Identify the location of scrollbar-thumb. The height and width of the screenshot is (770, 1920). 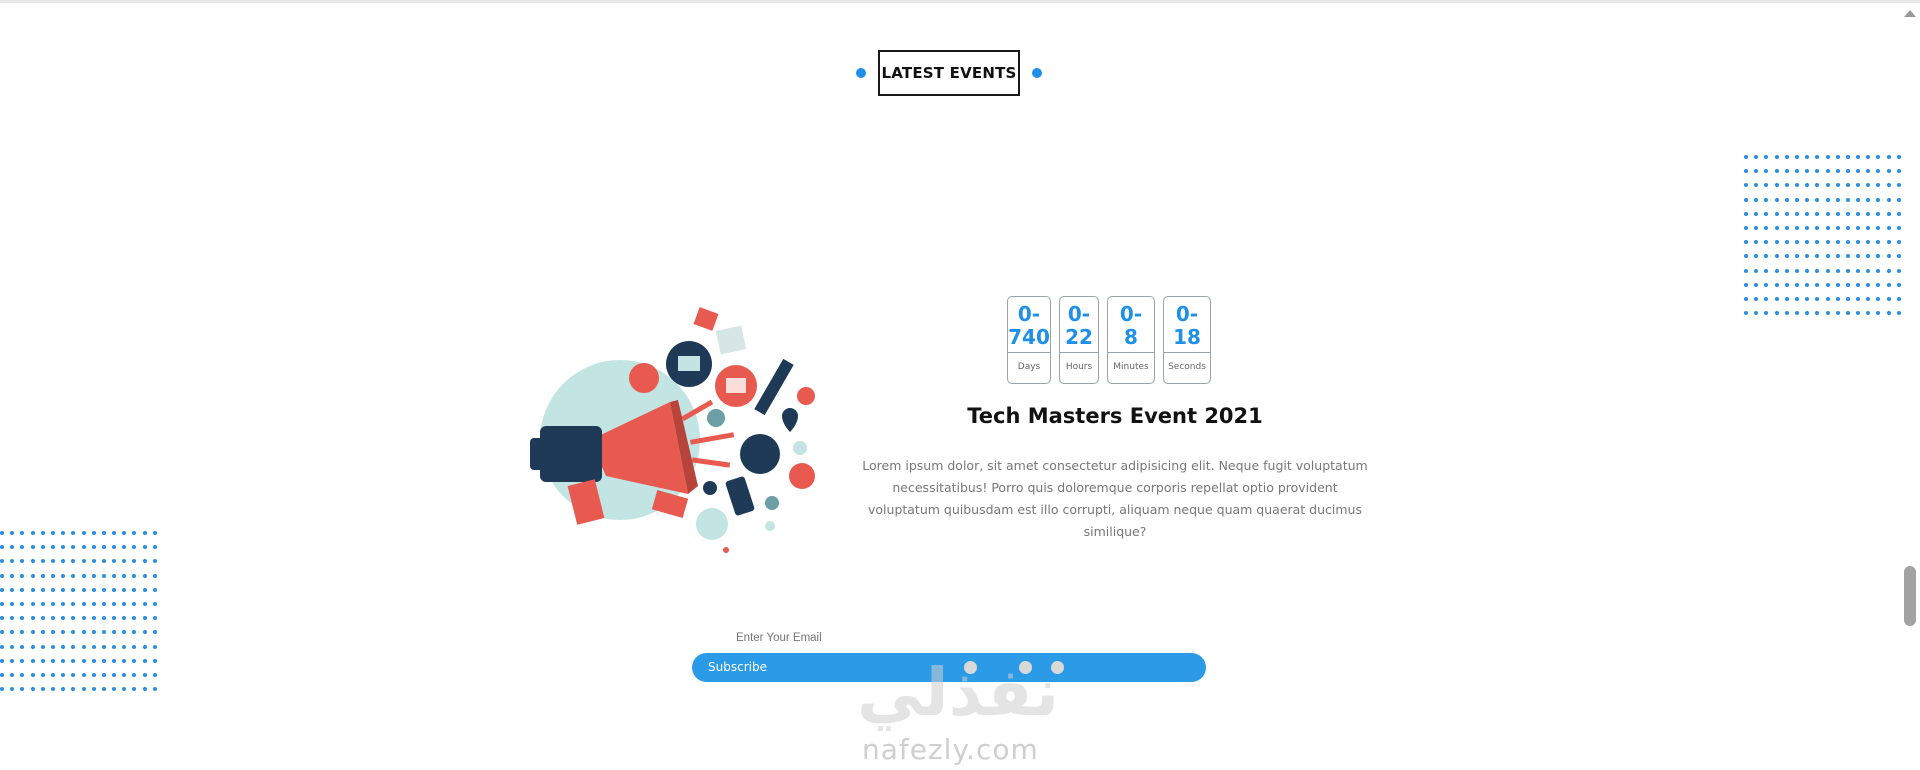
(1910, 596).